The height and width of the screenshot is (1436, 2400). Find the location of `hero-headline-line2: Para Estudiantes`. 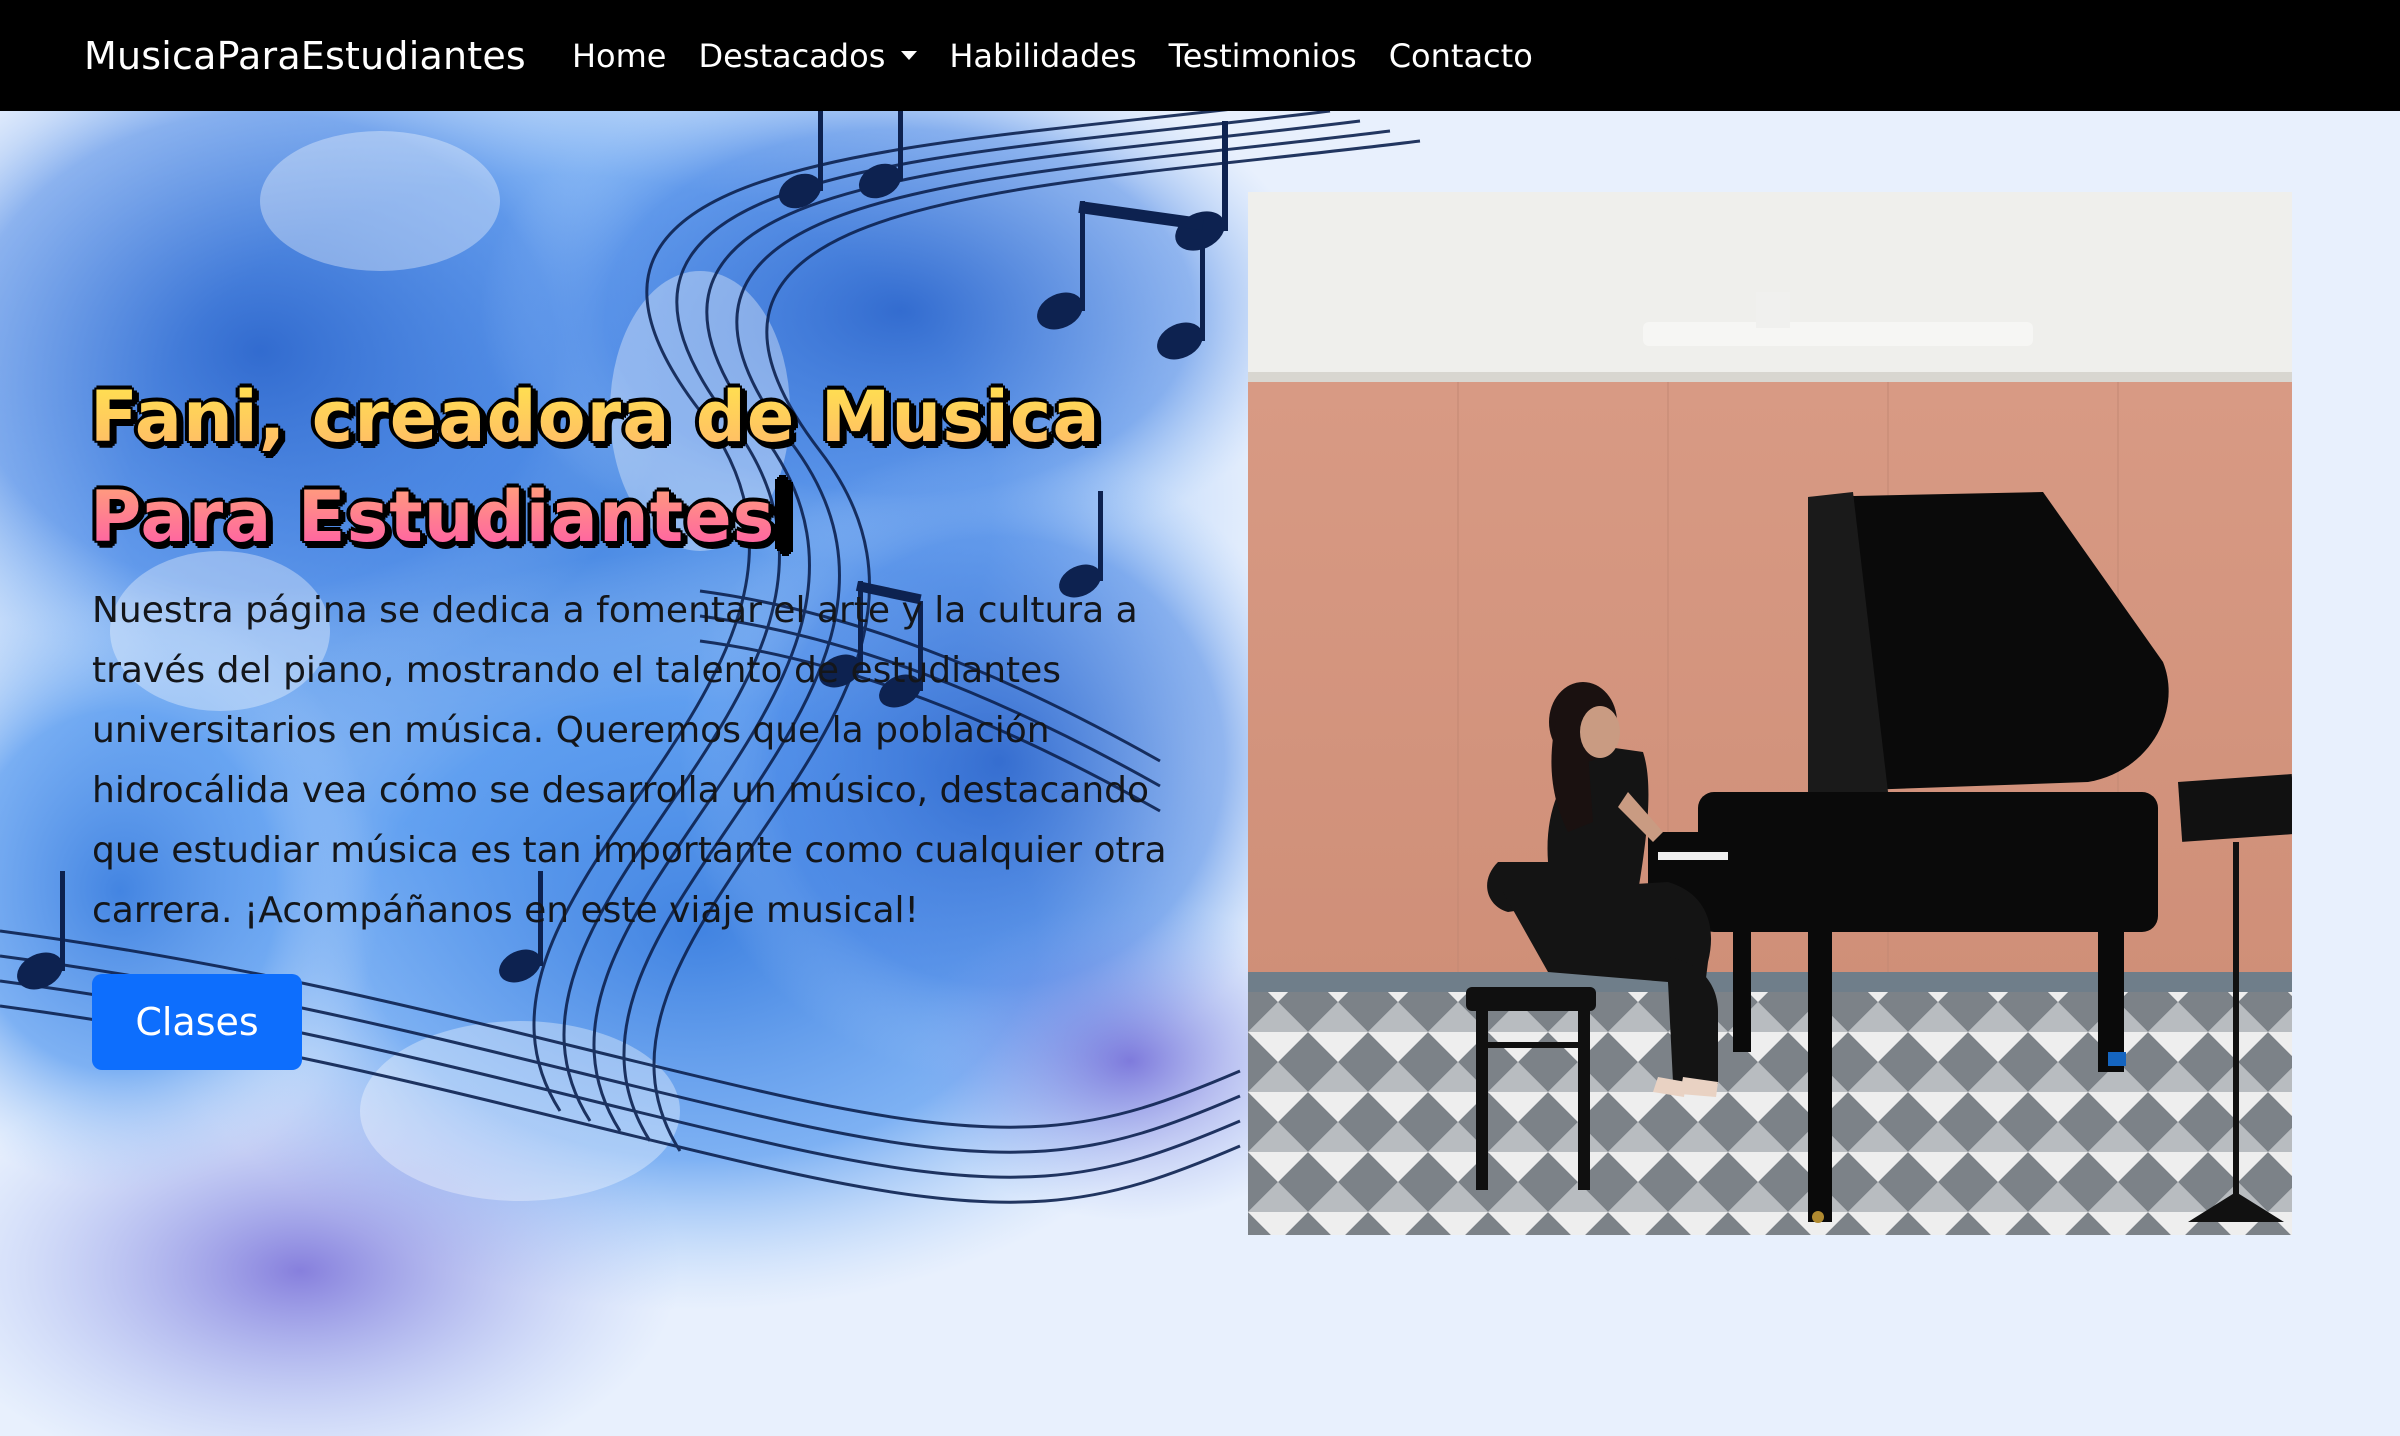

hero-headline-line2: Para Estudiantes is located at coordinates (433, 517).